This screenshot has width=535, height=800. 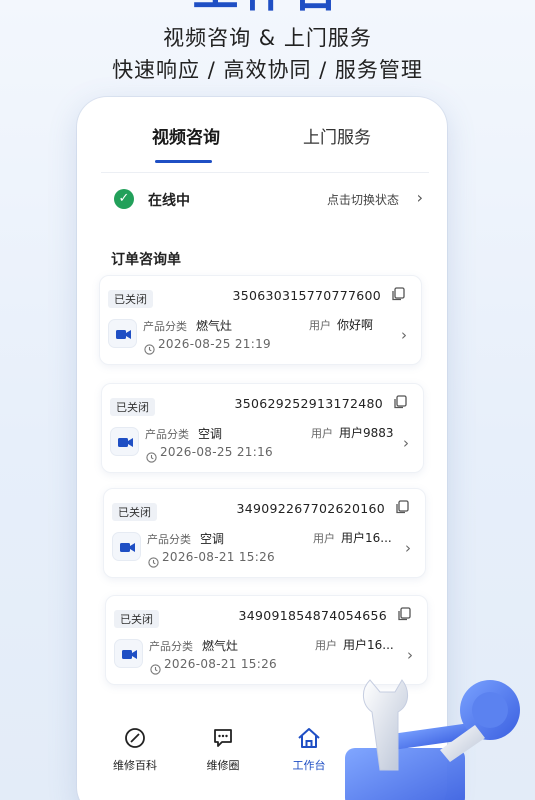 I want to click on order-time: 2026-08-25 21:19, so click(x=214, y=344).